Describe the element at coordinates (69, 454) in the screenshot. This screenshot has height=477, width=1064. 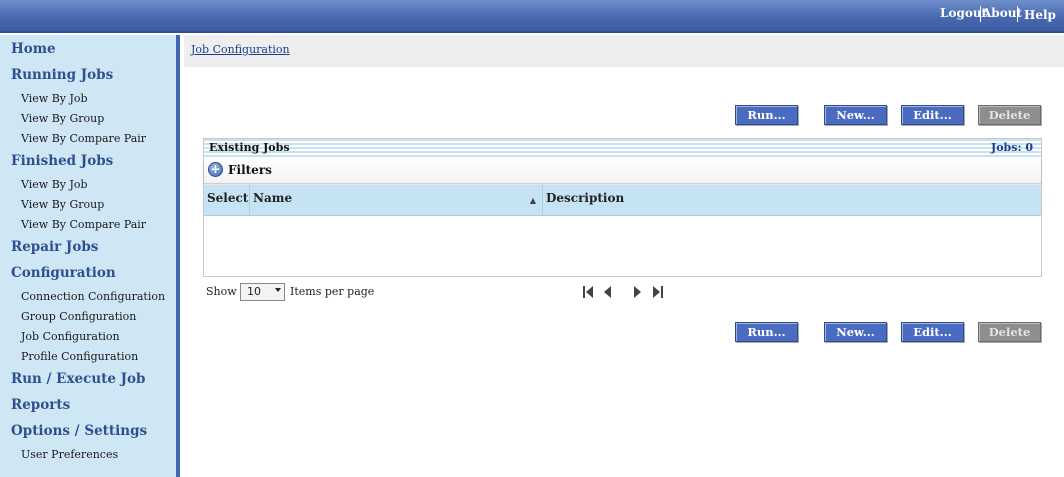
I see `nav-user-preferences: User Preferences` at that location.